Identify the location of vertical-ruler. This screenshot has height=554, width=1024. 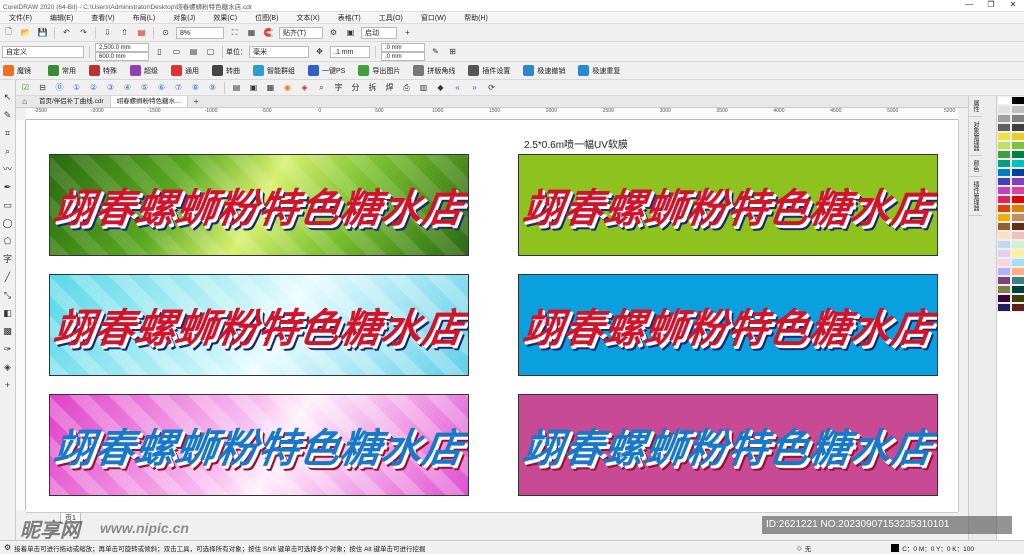
(21, 315).